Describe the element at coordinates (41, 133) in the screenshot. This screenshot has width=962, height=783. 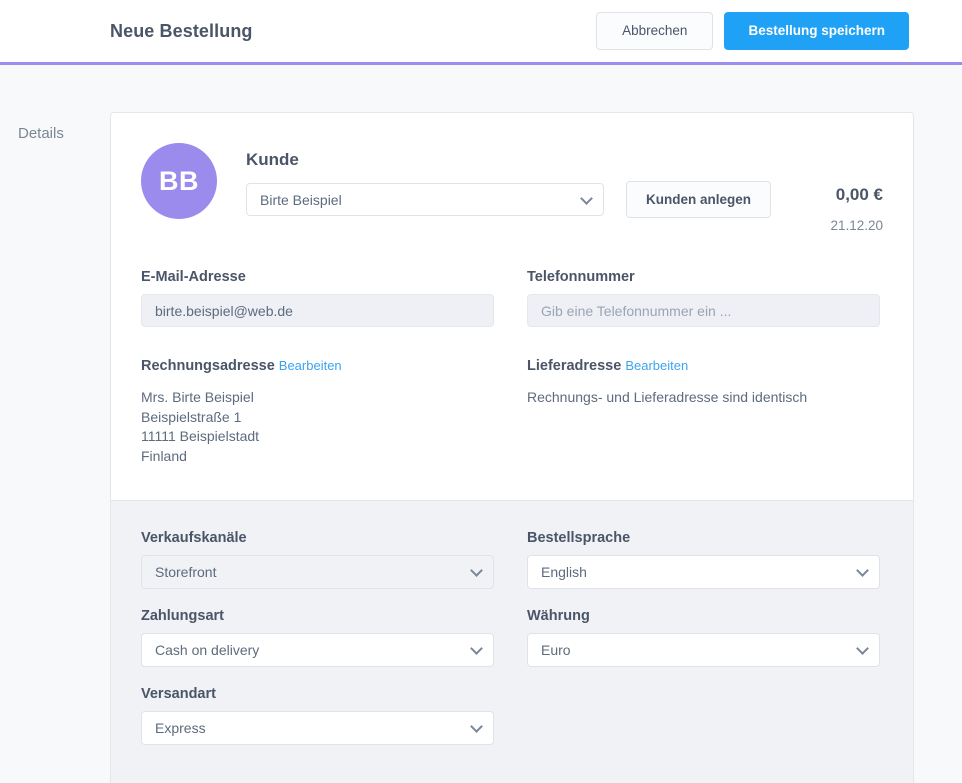
I see `details-section-label: Details` at that location.